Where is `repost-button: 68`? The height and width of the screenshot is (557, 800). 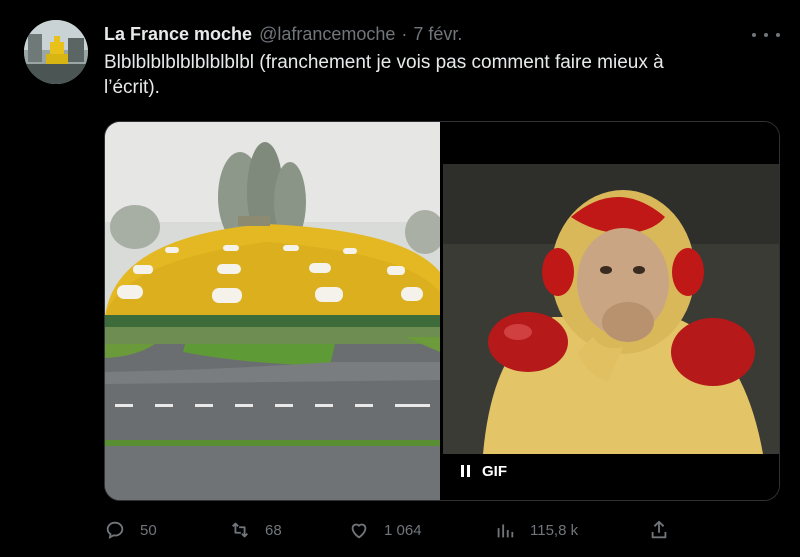 repost-button: 68 is located at coordinates (255, 530).